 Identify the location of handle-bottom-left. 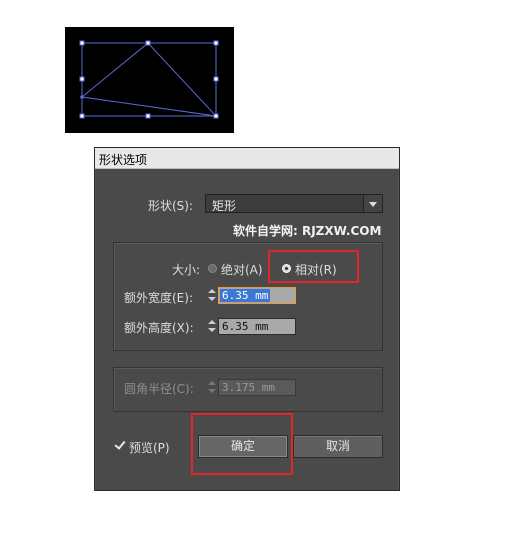
(82, 116).